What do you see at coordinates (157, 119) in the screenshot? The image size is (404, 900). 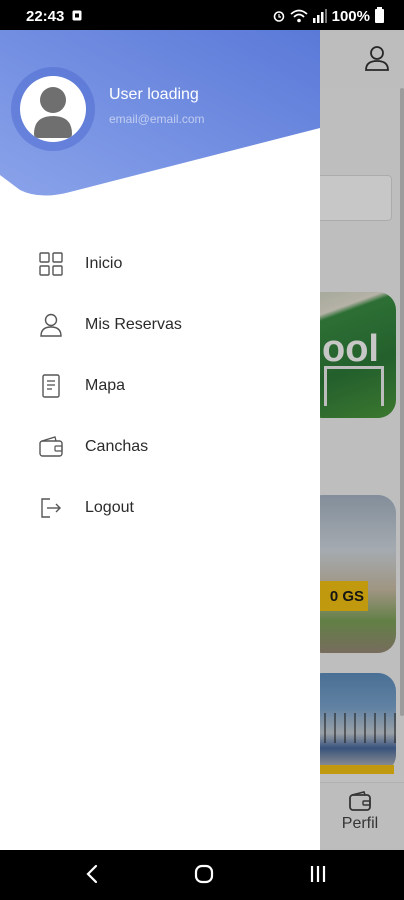 I see `user-email: email@email.com` at bounding box center [157, 119].